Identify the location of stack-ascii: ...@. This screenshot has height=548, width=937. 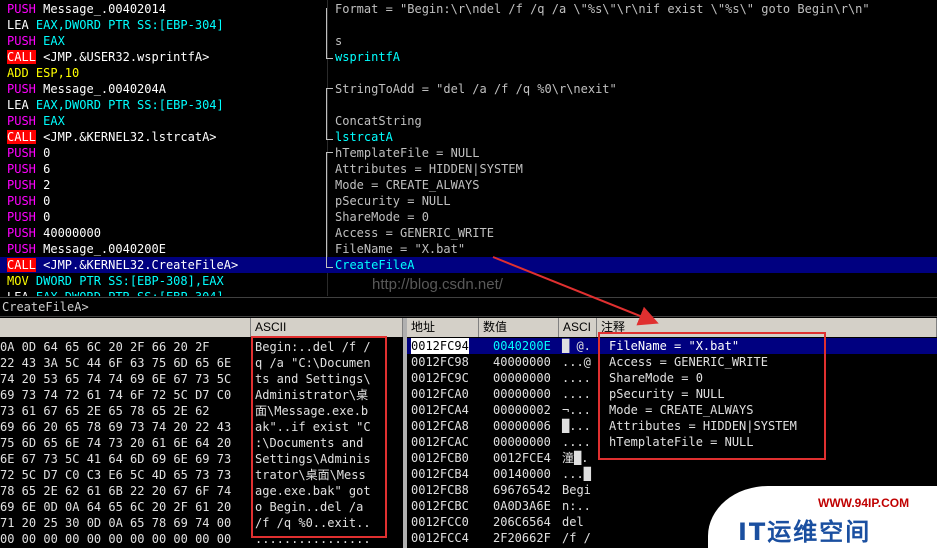
(576, 362).